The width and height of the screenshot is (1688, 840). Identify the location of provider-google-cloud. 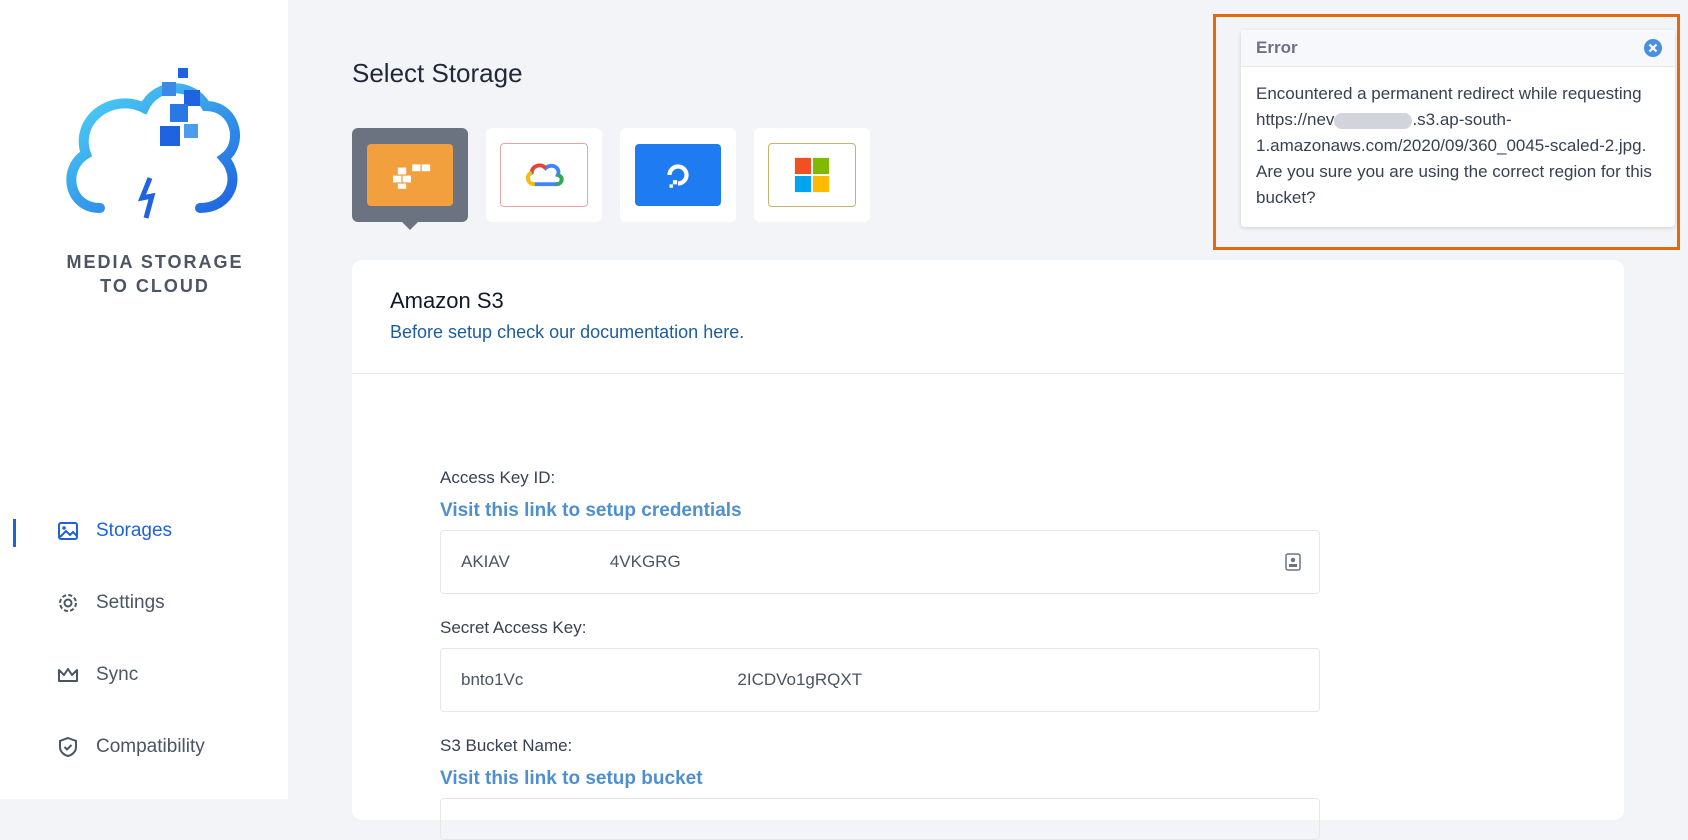
(544, 175).